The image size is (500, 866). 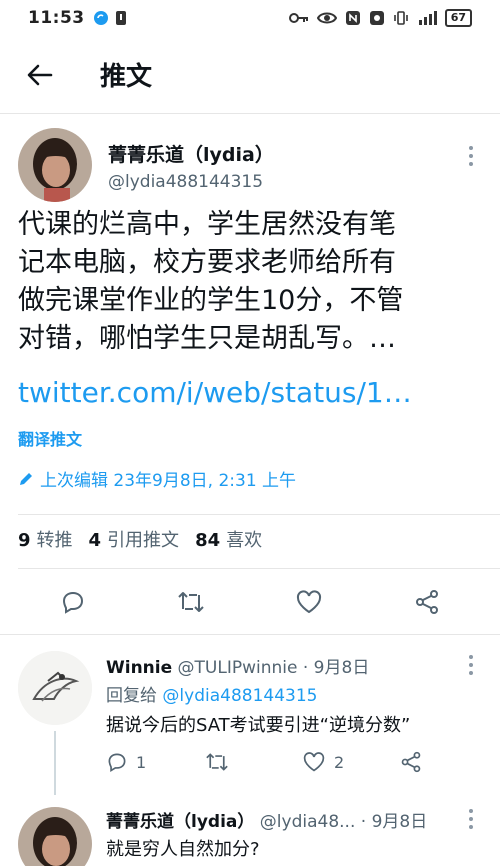 I want to click on edited-label: 上次编辑 23年9月8日, 2:31 上午, so click(x=157, y=478).